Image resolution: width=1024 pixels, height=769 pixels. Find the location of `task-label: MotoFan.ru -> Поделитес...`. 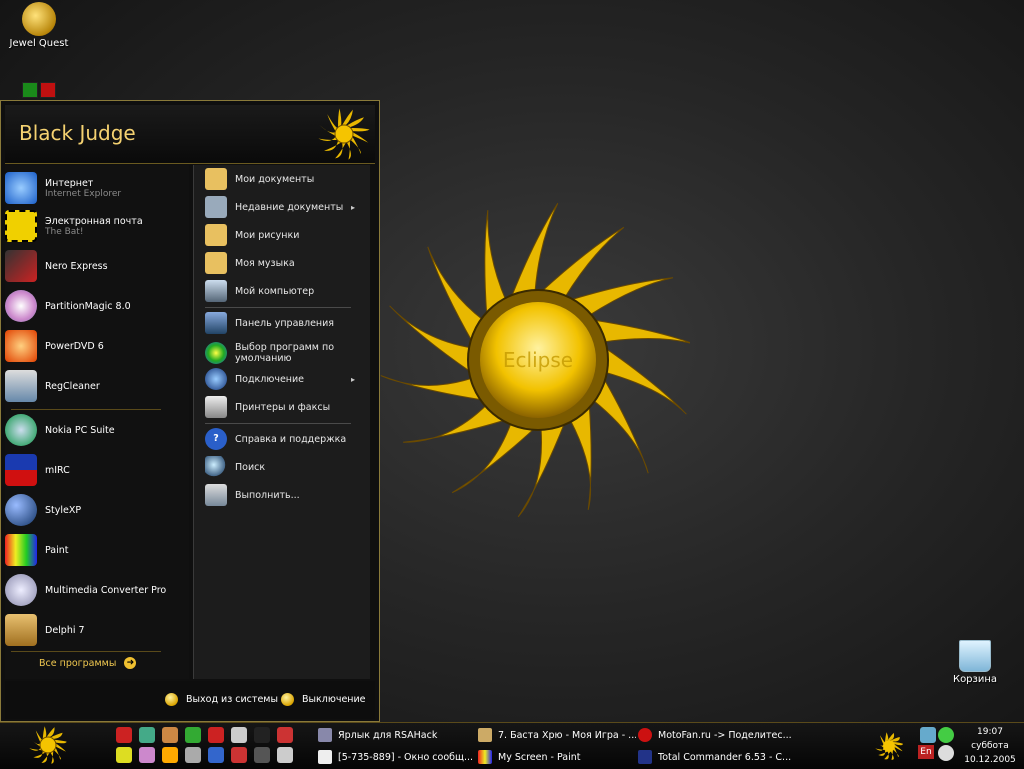

task-label: MotoFan.ru -> Поделитес... is located at coordinates (725, 735).